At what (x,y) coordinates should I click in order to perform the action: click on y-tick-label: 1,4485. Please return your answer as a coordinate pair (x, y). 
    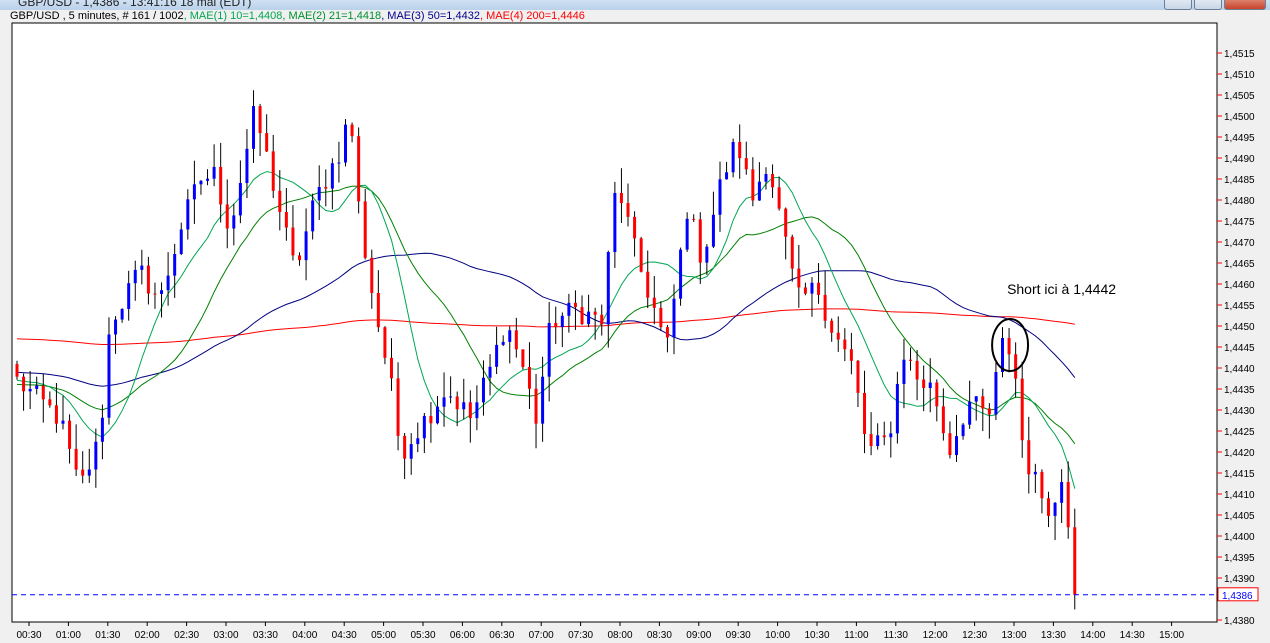
    Looking at the image, I should click on (1239, 180).